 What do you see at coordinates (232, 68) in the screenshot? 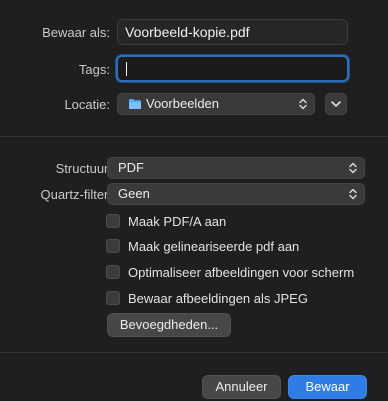
I see `tags-field` at bounding box center [232, 68].